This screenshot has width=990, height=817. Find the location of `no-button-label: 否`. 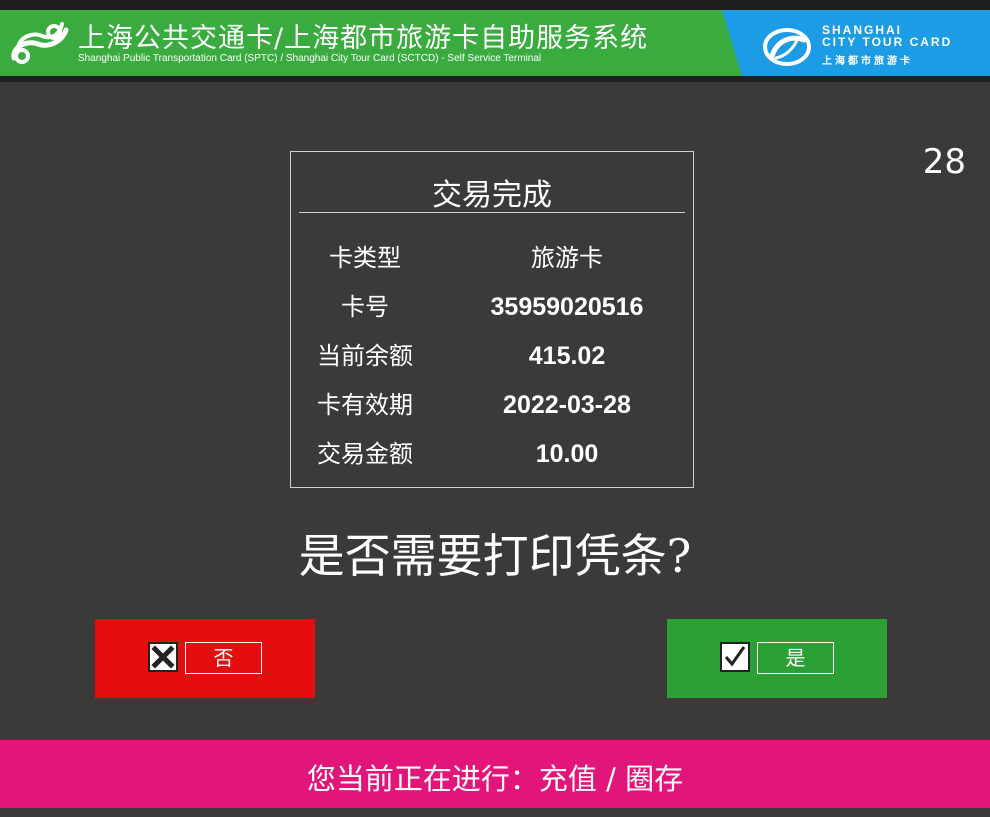

no-button-label: 否 is located at coordinates (223, 658).